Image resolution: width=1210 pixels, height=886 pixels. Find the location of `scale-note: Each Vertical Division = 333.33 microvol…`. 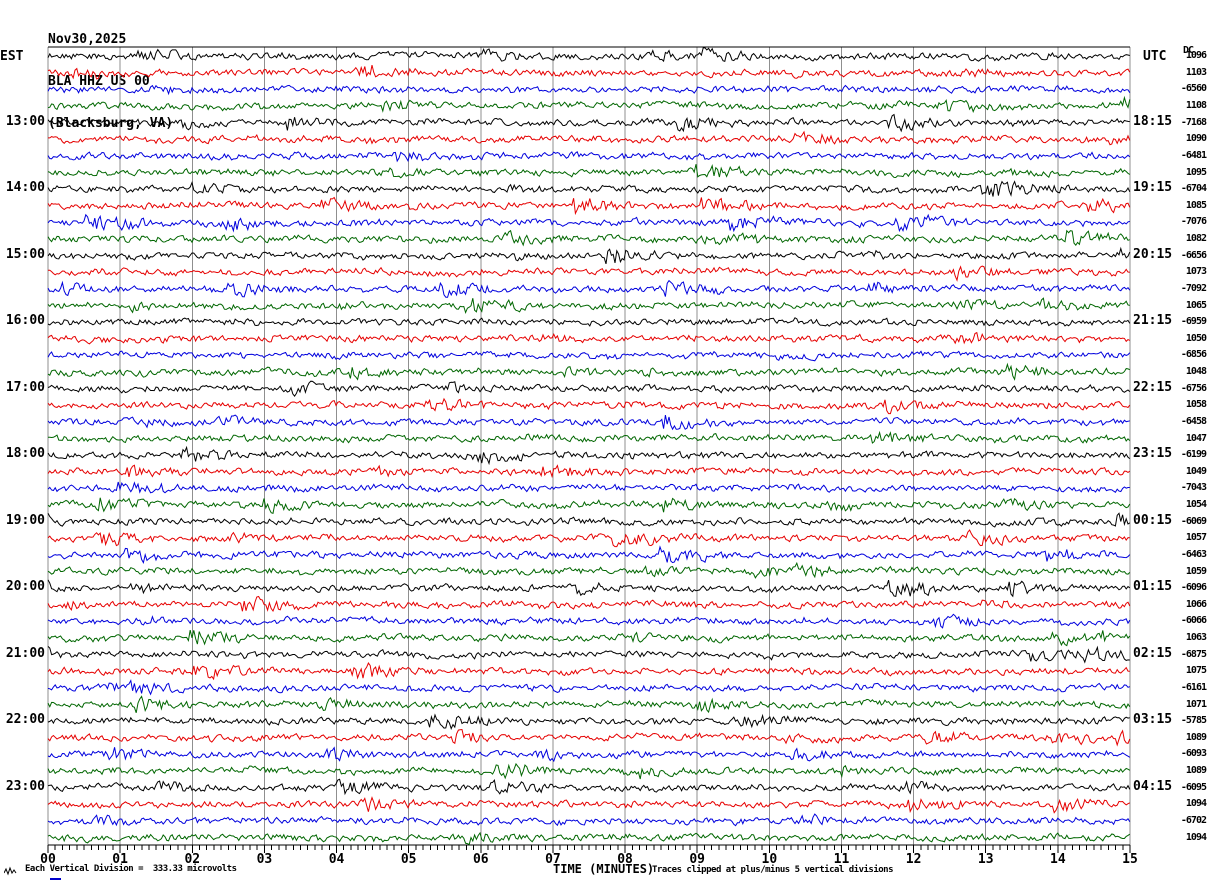

scale-note: Each Vertical Division = 333.33 microvol… is located at coordinates (131, 869).